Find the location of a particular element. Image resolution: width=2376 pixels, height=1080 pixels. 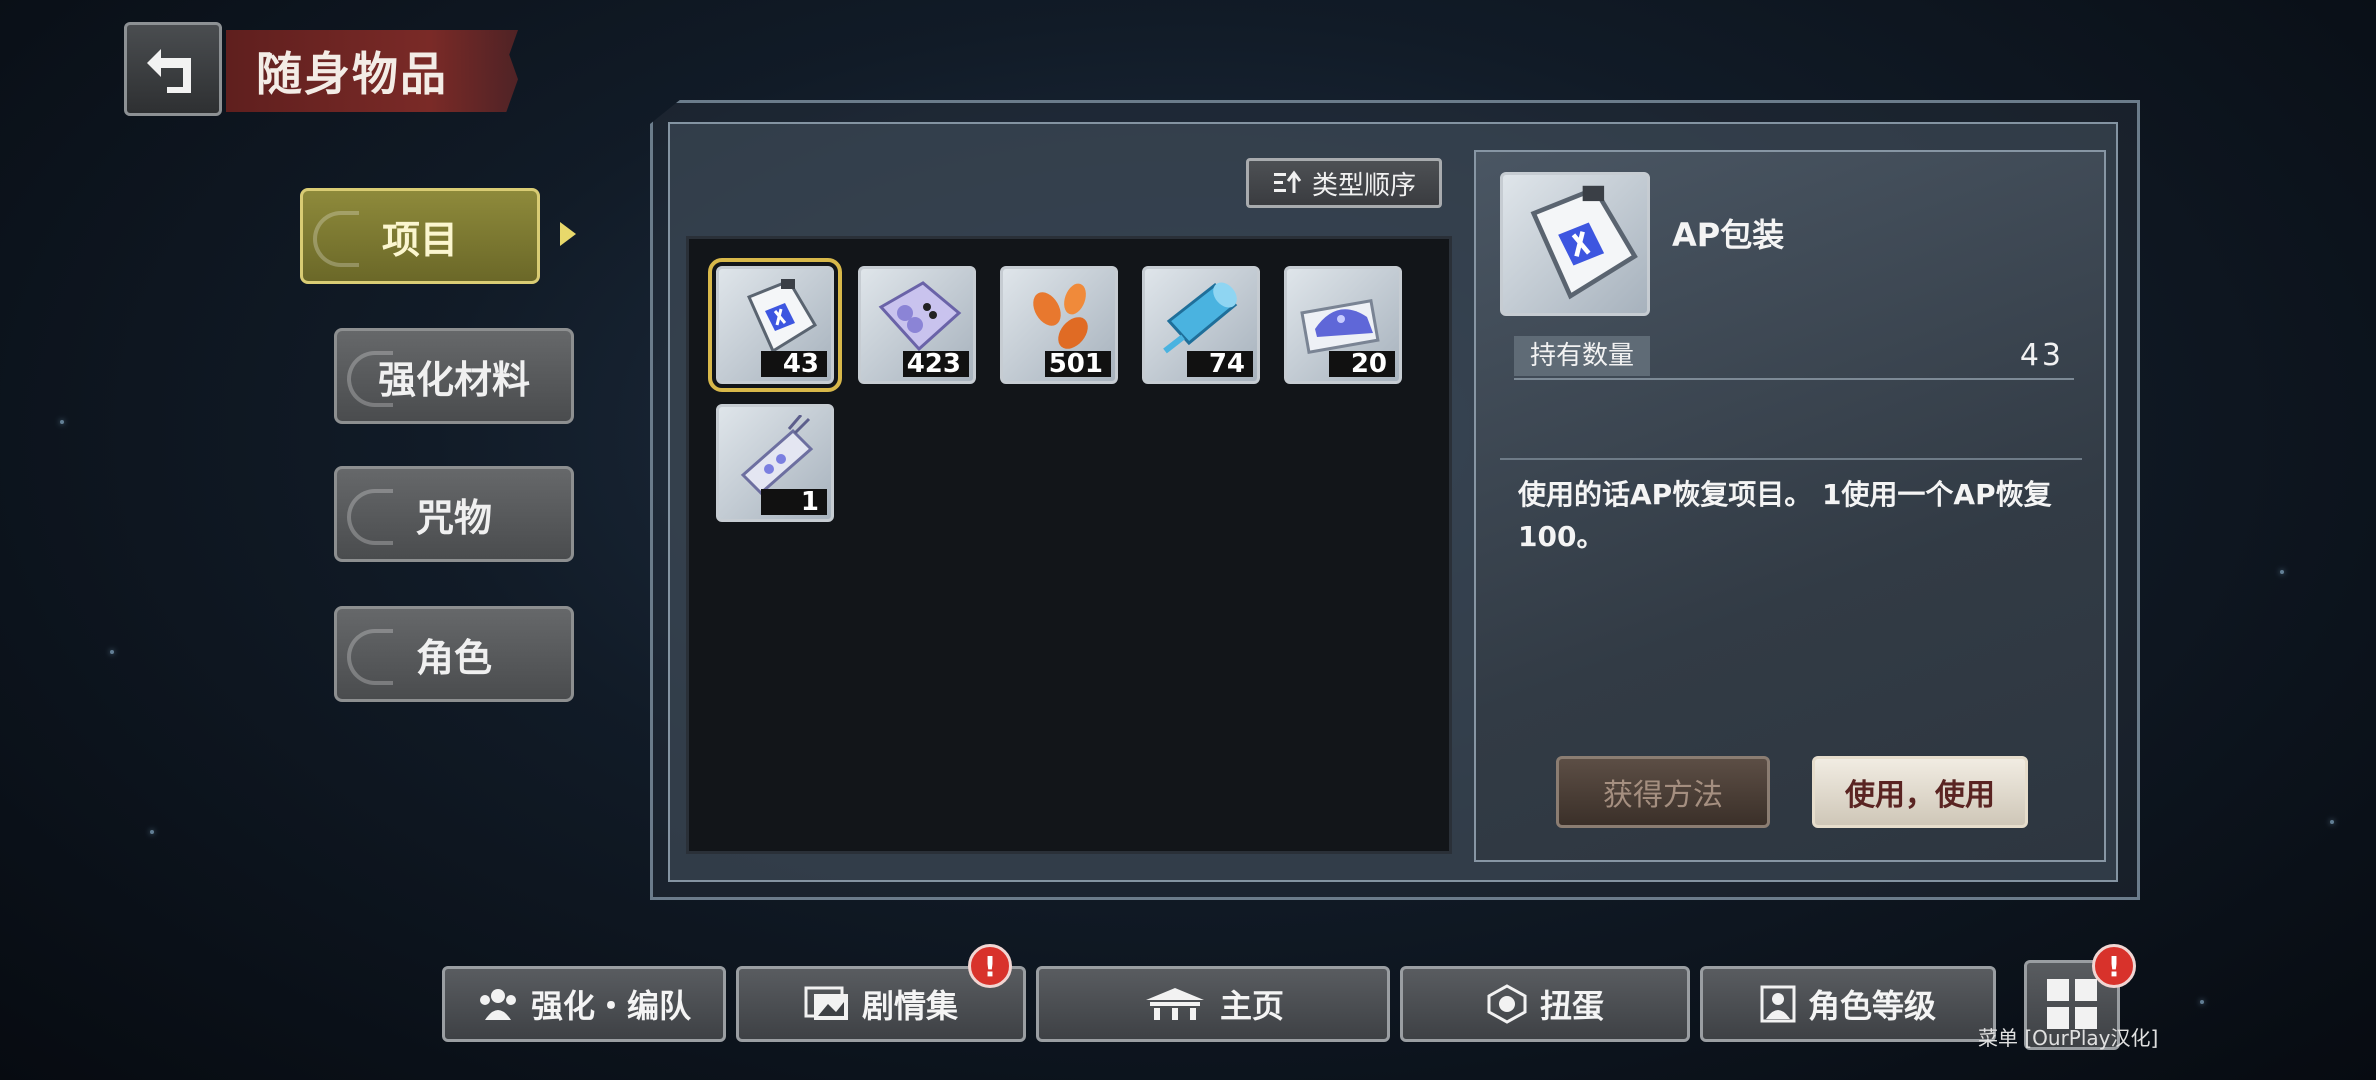

home-icon is located at coordinates (1174, 1004).